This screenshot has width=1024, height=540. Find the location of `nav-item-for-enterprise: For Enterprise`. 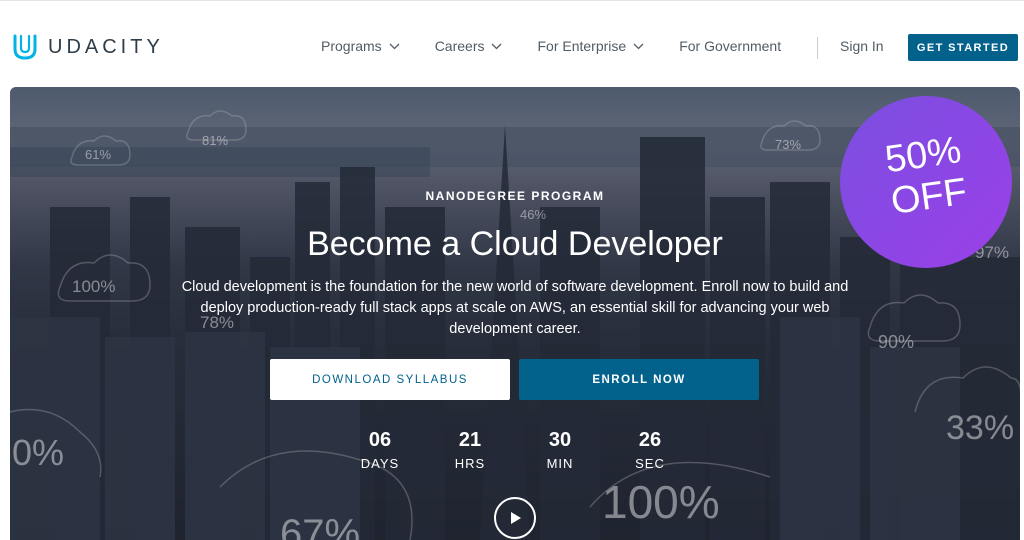

nav-item-for-enterprise: For Enterprise is located at coordinates (590, 46).